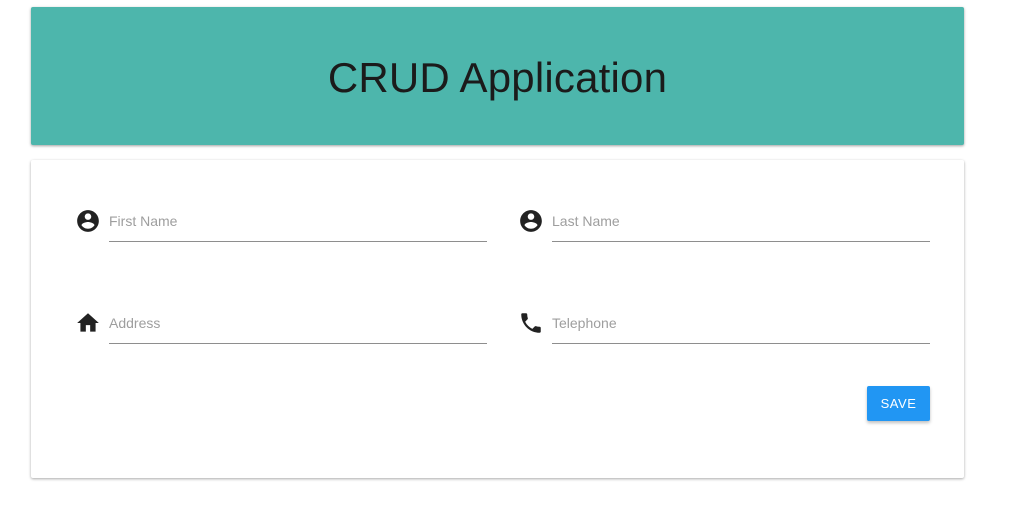 This screenshot has width=1024, height=514. Describe the element at coordinates (741, 323) in the screenshot. I see `telephone-input` at that location.